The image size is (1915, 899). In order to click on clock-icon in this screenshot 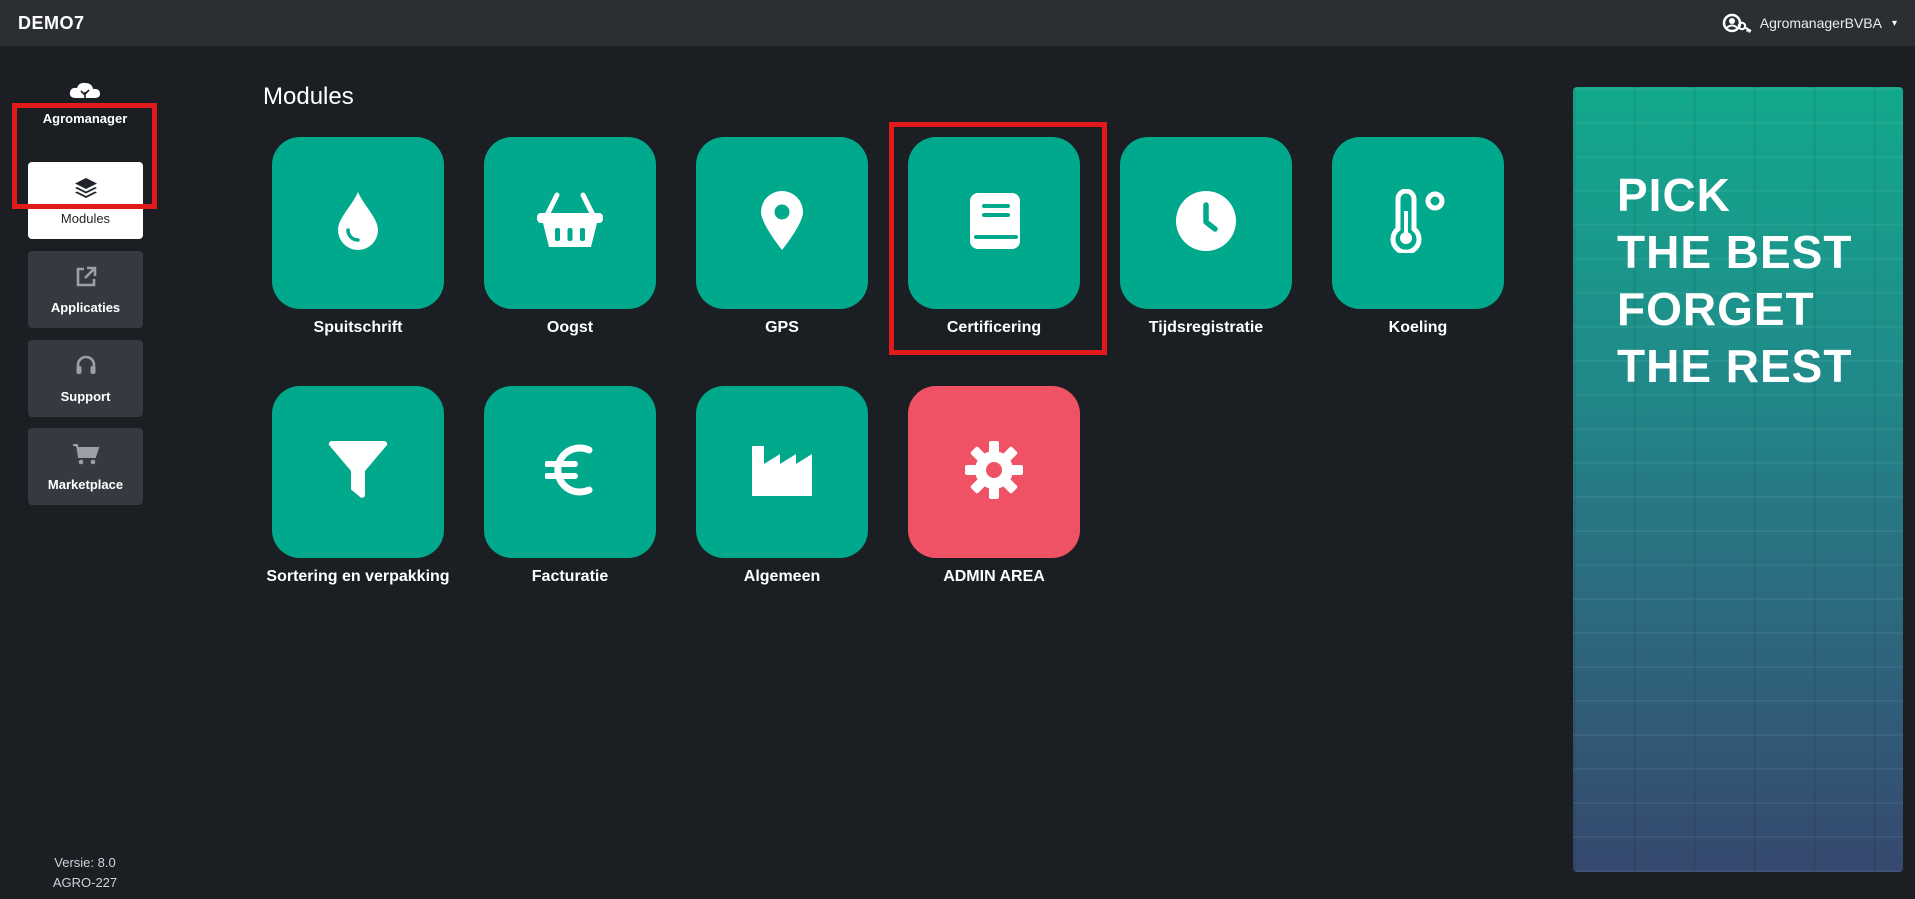, I will do `click(1206, 223)`.